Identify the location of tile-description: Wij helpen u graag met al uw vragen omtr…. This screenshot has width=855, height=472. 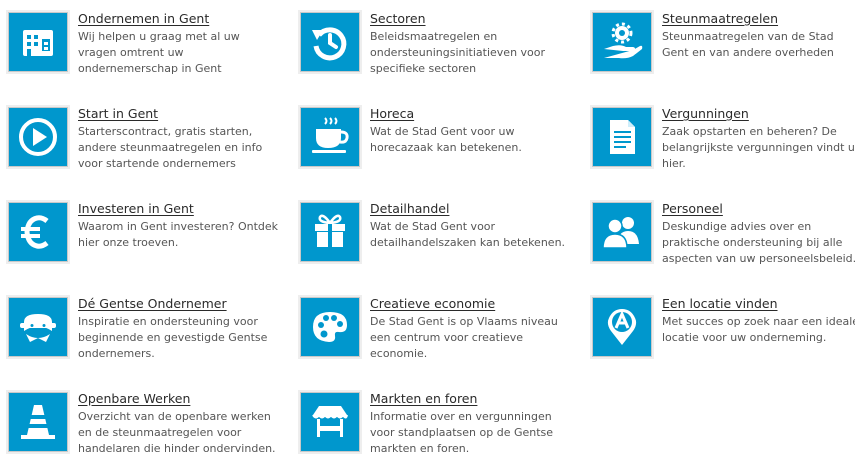
(159, 52).